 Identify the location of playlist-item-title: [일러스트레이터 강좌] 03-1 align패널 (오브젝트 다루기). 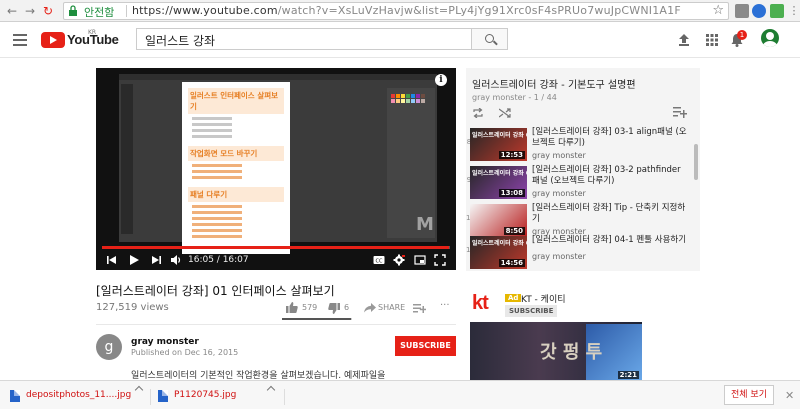
(610, 138).